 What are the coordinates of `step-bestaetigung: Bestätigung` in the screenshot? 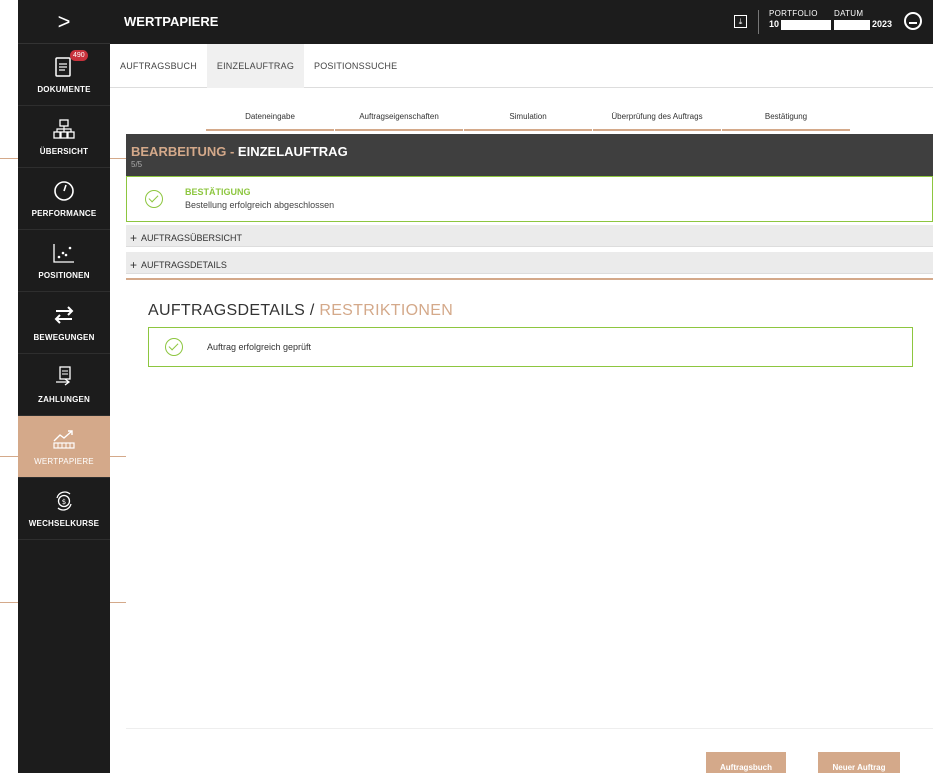 It's located at (786, 121).